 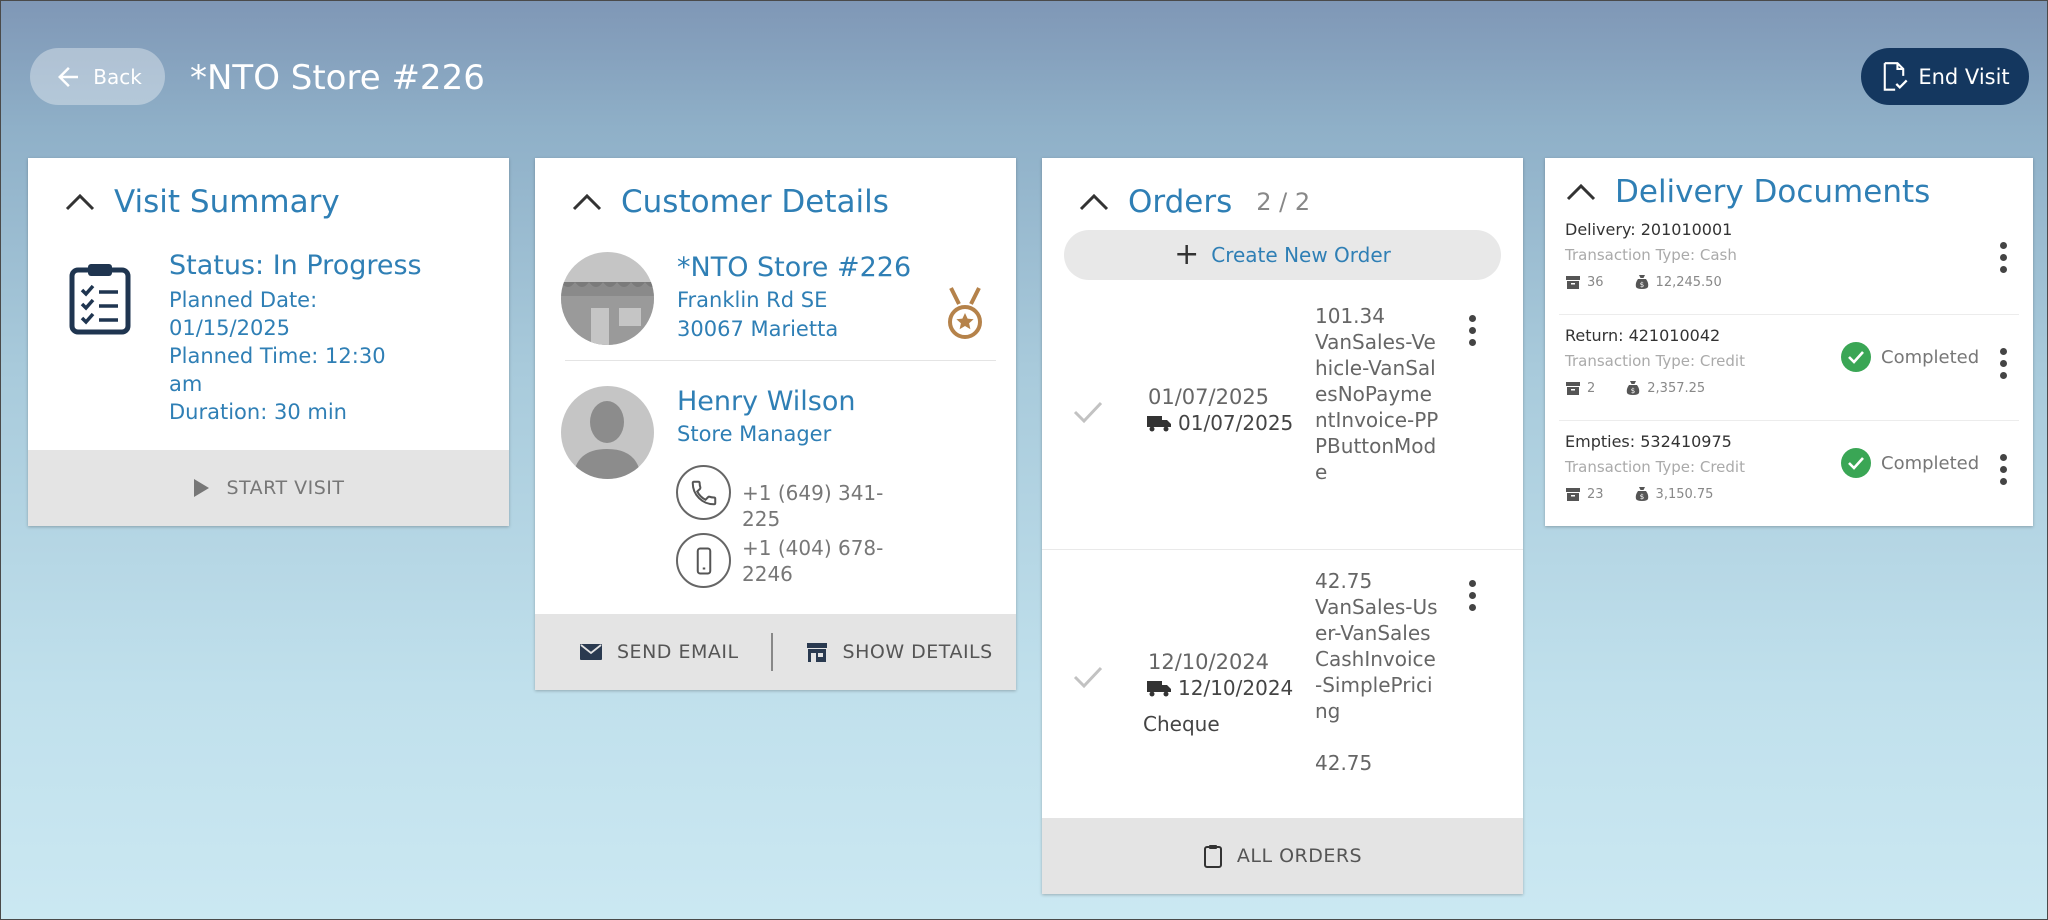 I want to click on delivery-date: 01/07/2025, so click(x=1219, y=423).